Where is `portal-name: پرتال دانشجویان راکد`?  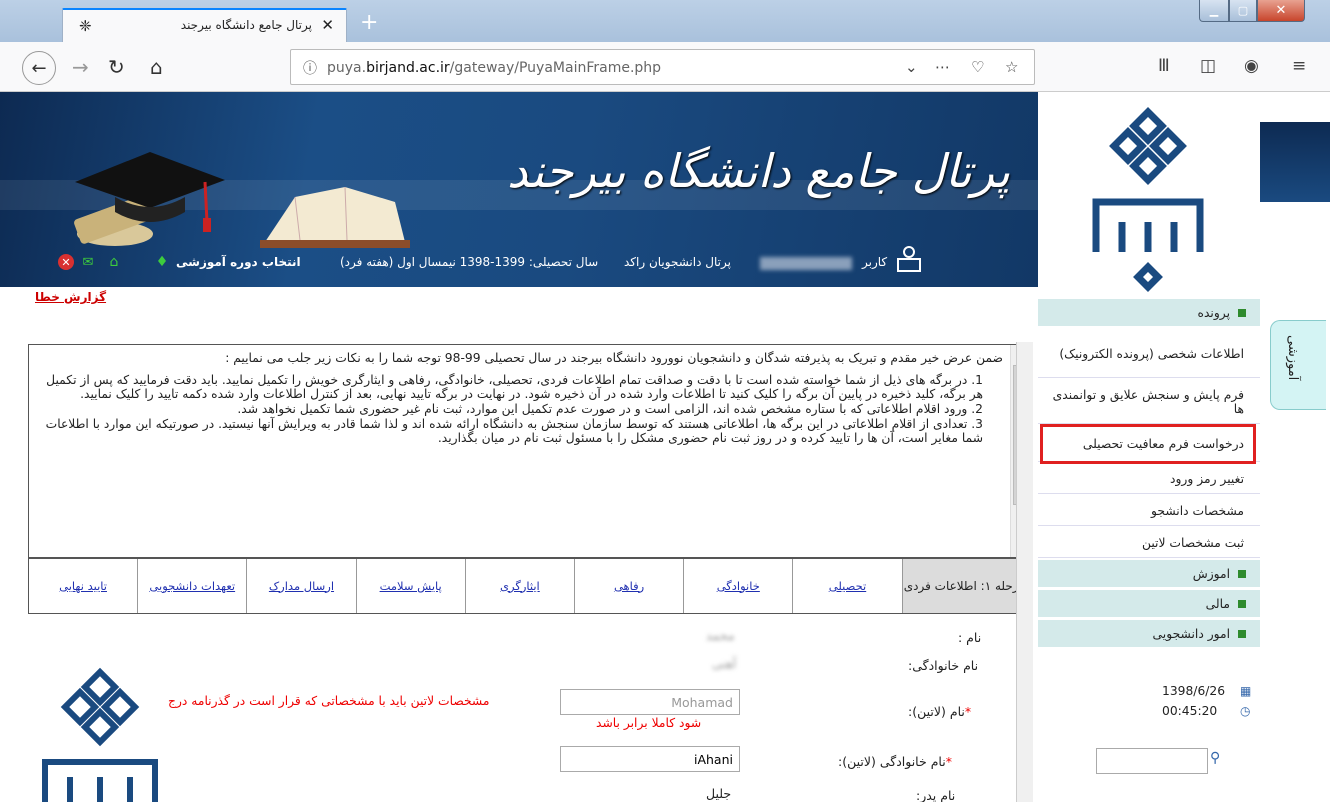
portal-name: پرتال دانشجویان راکد is located at coordinates (677, 262).